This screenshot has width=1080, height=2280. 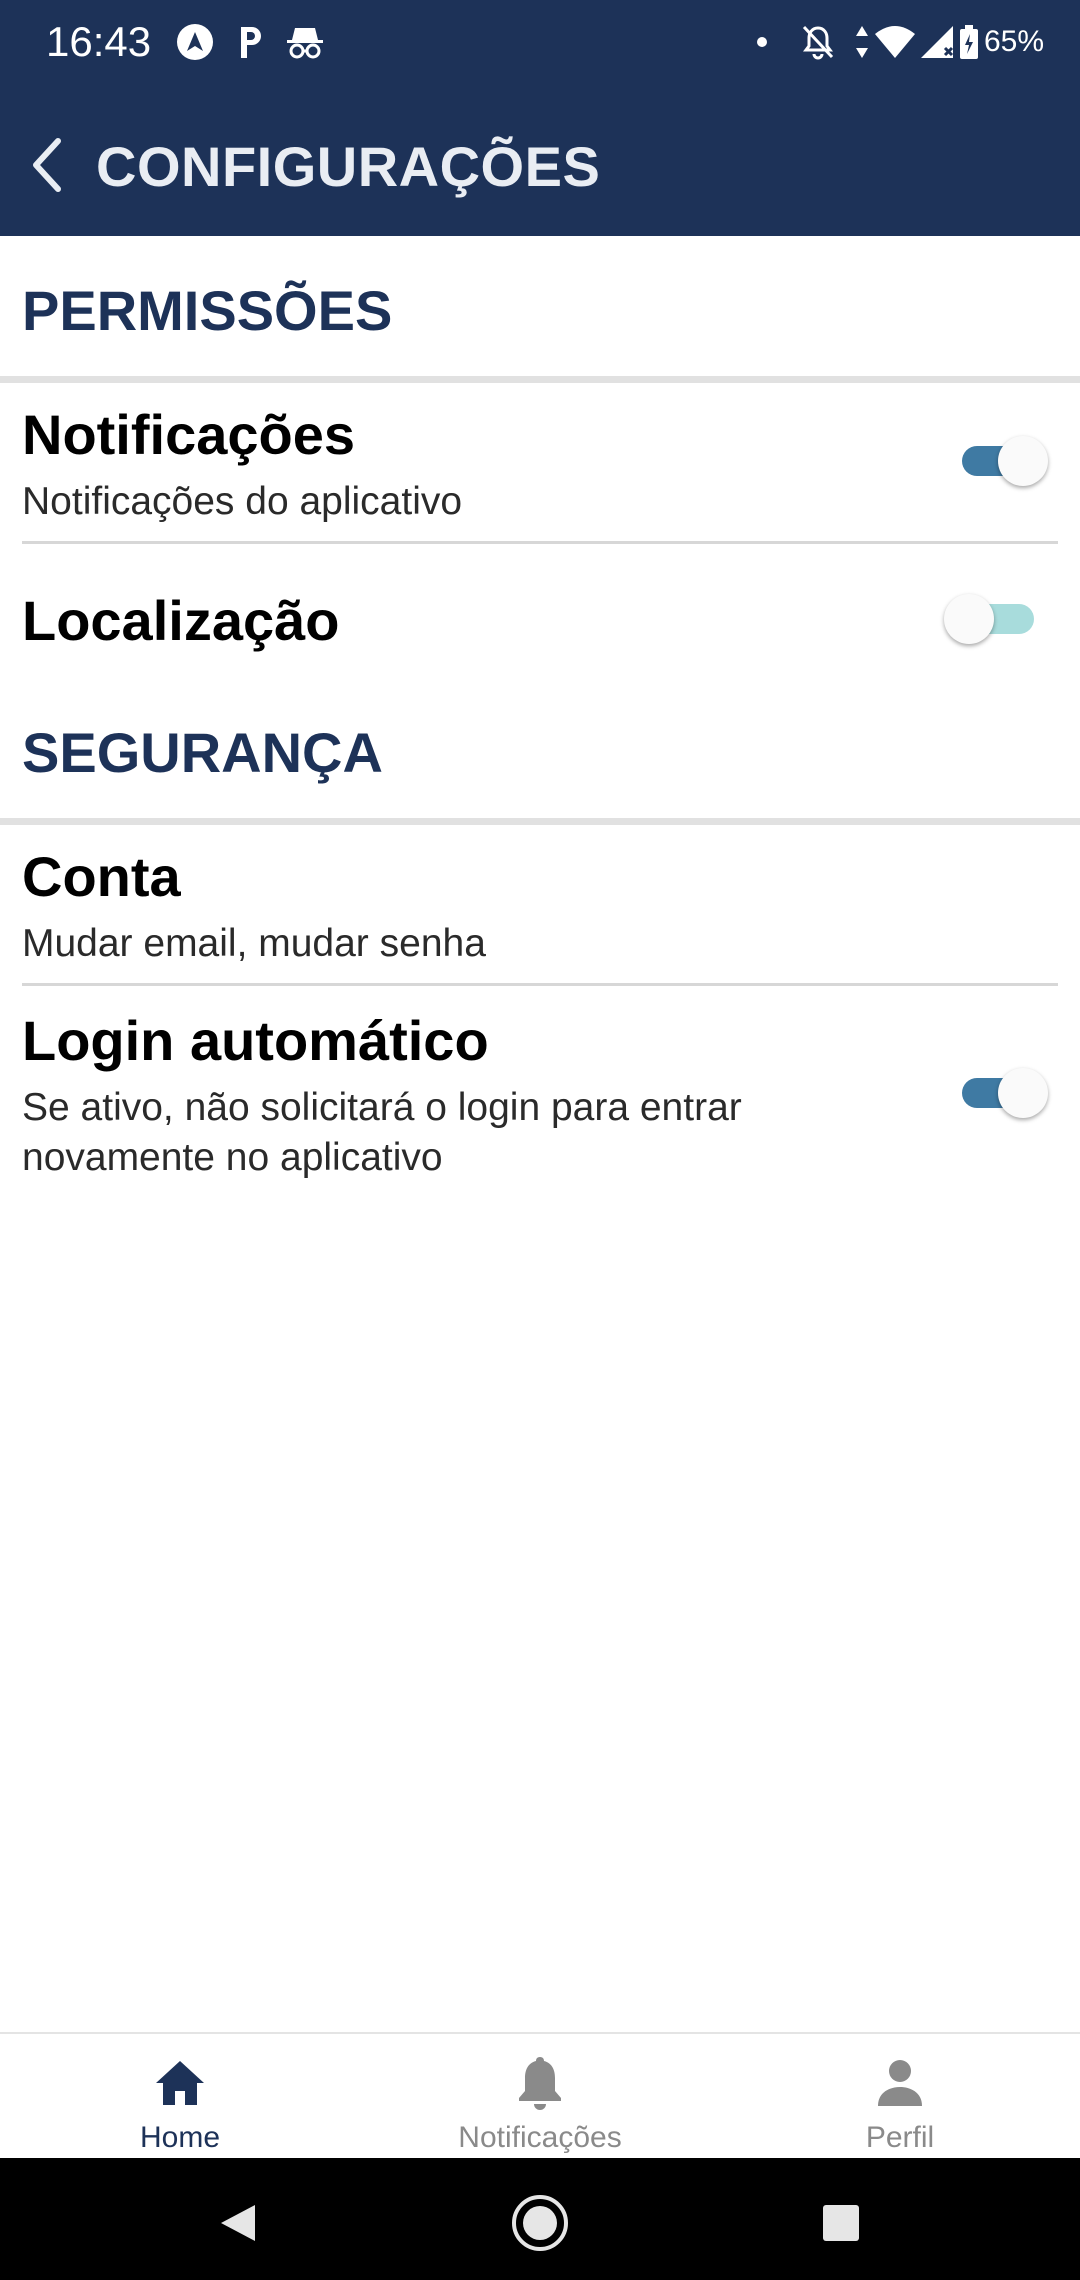 What do you see at coordinates (181, 620) in the screenshot?
I see `settings-item-title: Localização` at bounding box center [181, 620].